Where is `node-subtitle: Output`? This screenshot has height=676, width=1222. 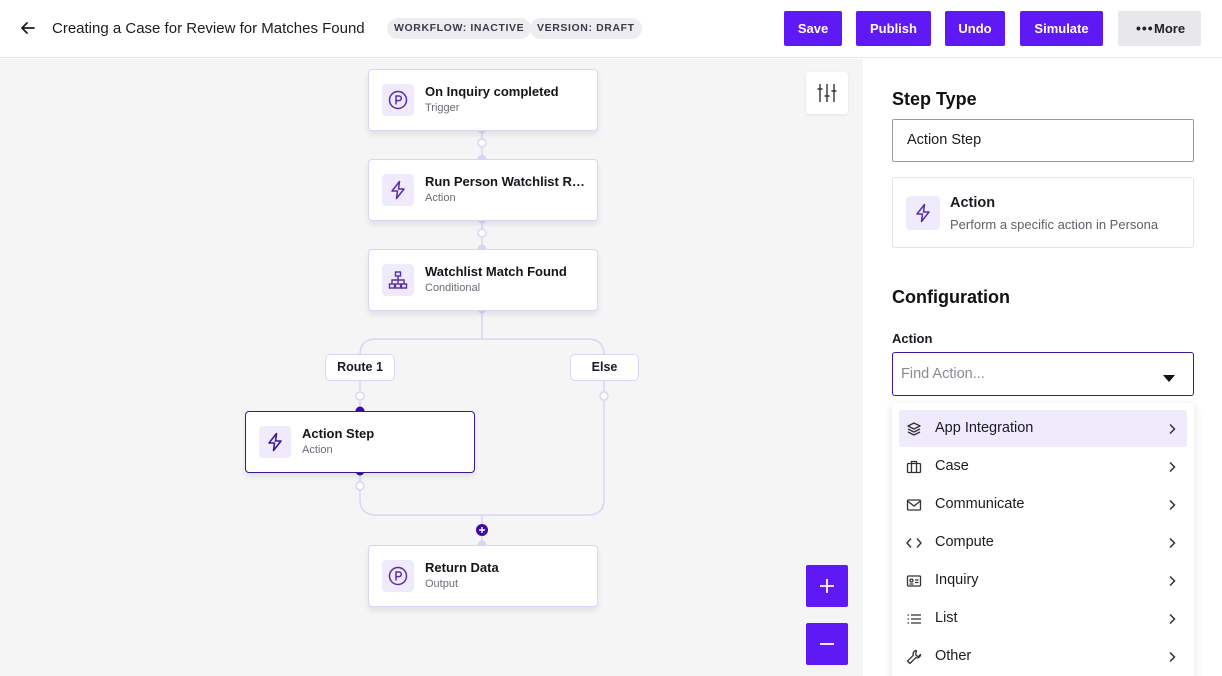
node-subtitle: Output is located at coordinates (442, 584).